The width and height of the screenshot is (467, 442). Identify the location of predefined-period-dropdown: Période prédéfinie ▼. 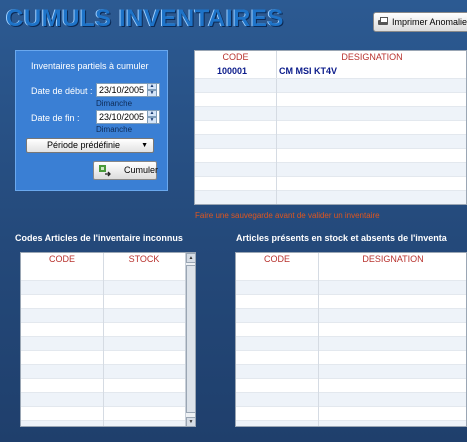
(90, 145).